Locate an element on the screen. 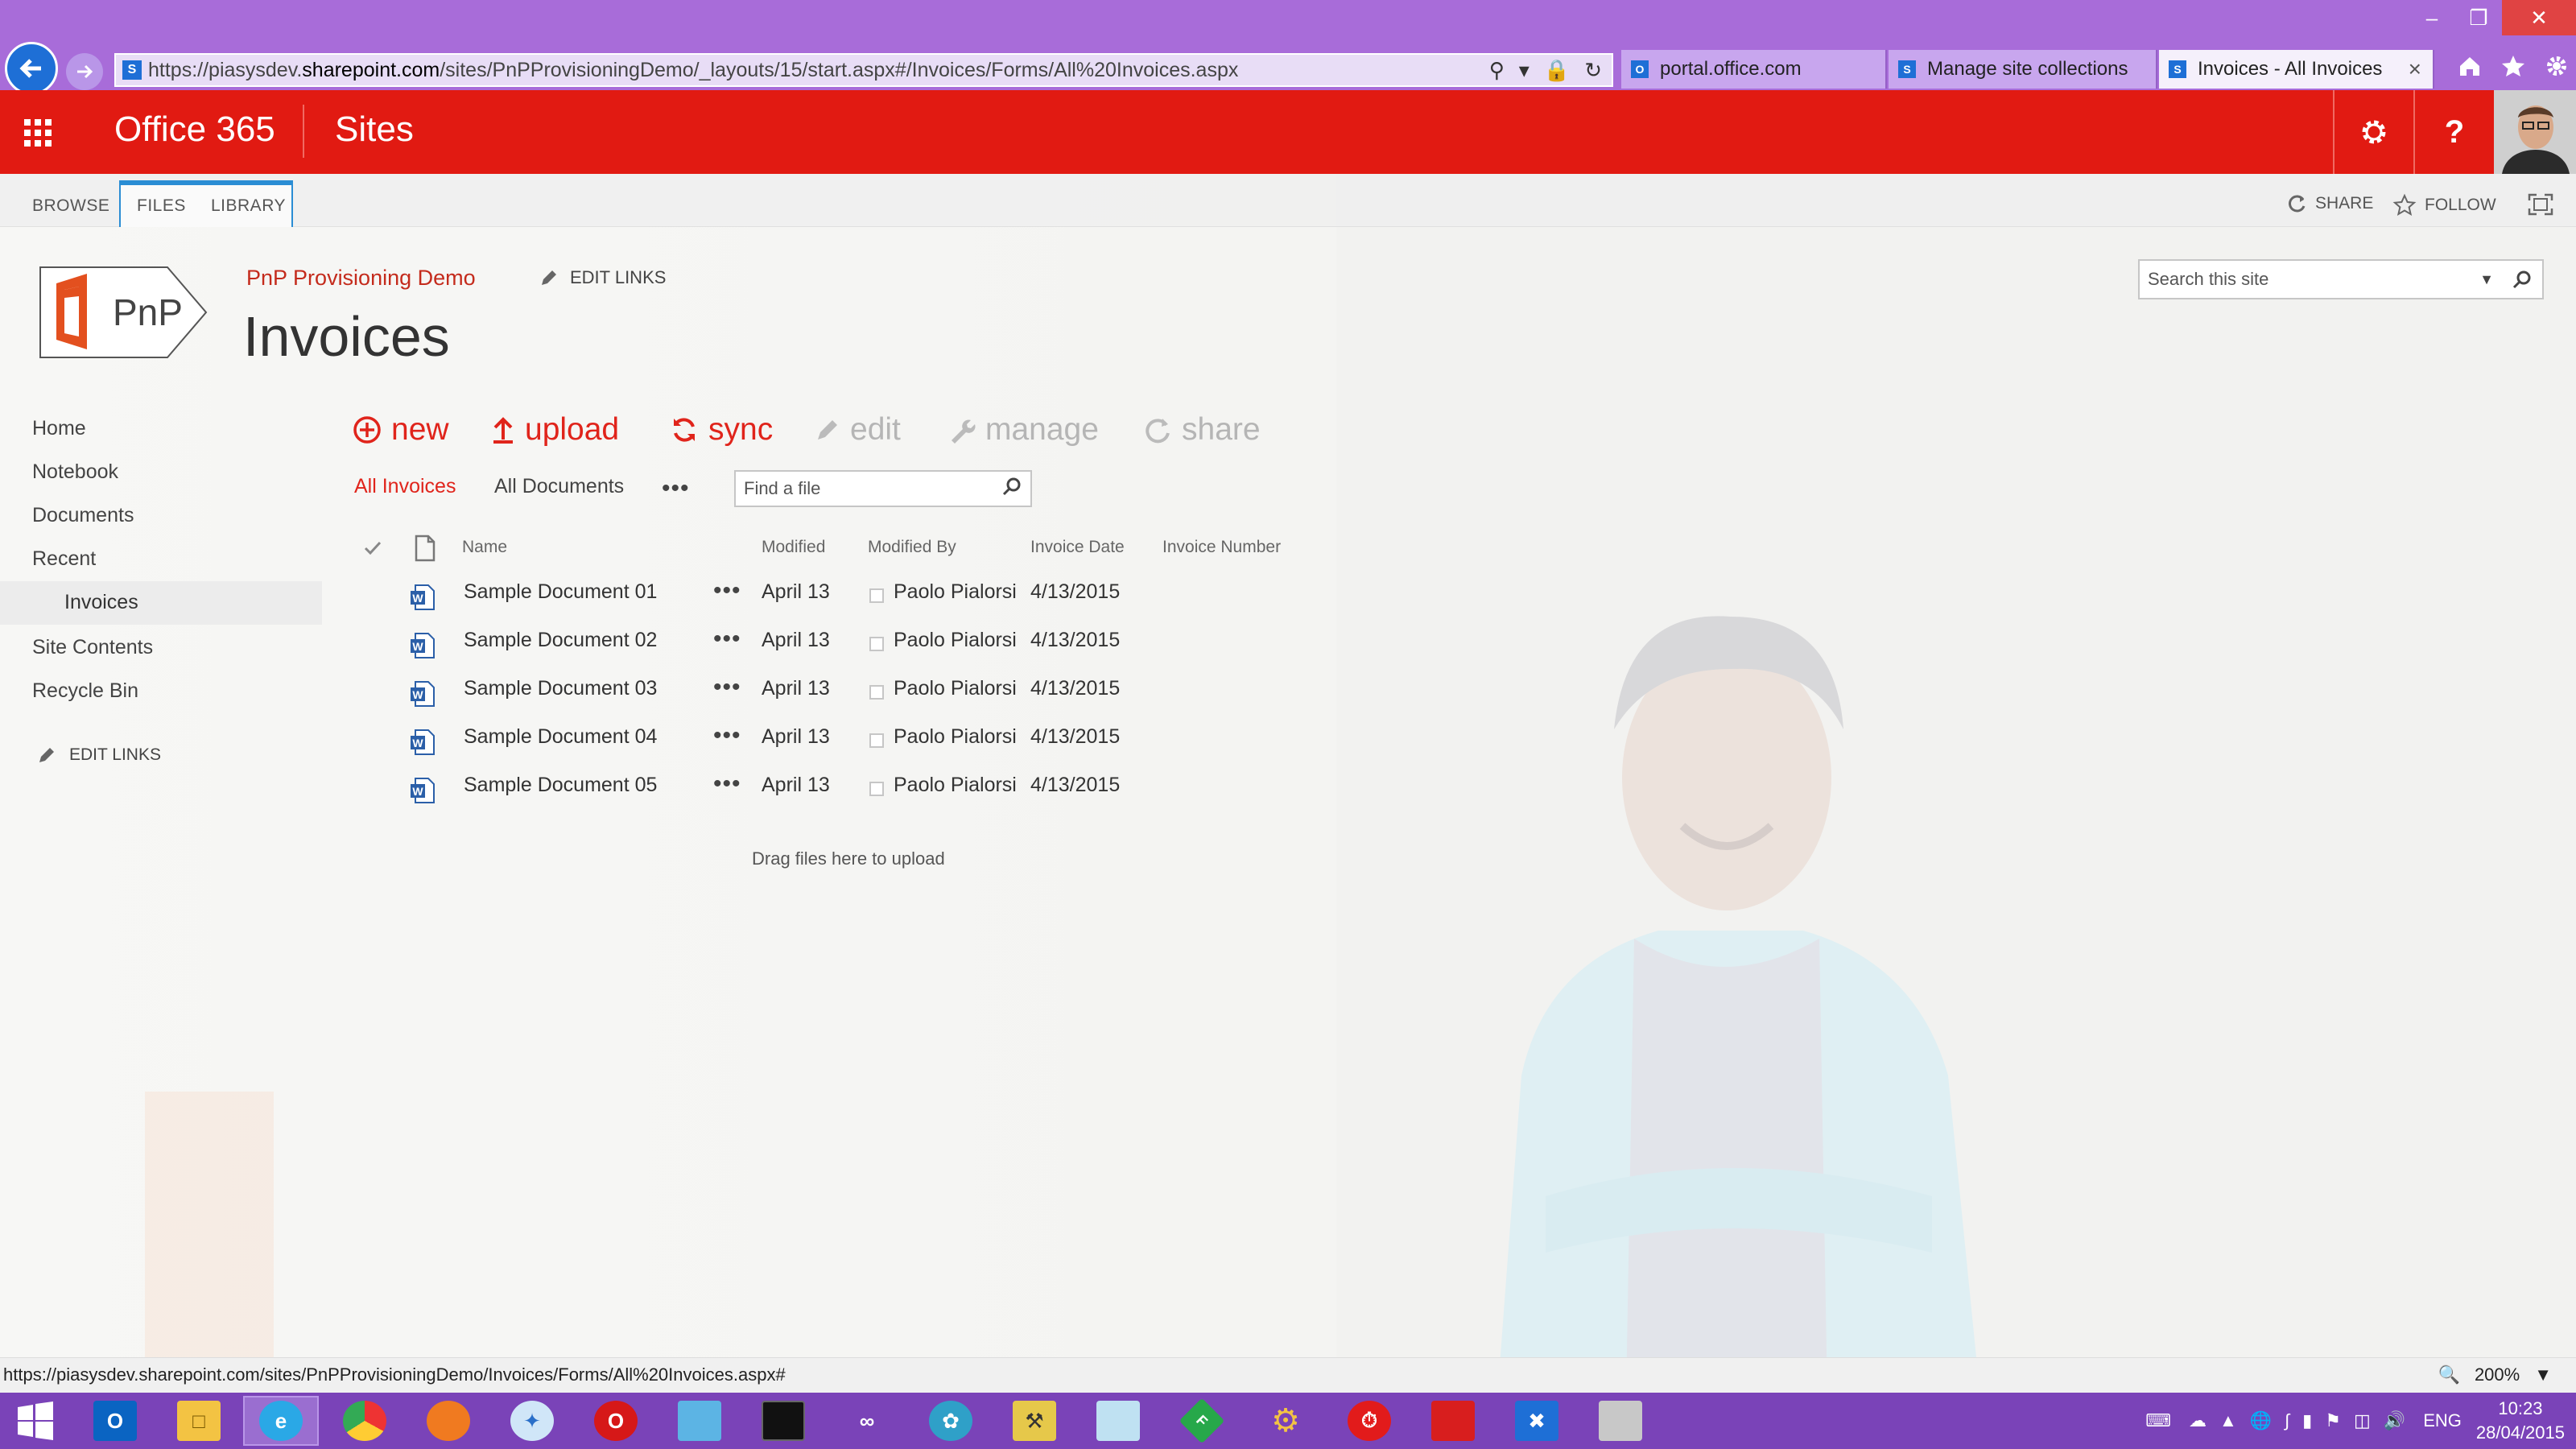  taskbar-remote-desktop is located at coordinates (699, 1421).